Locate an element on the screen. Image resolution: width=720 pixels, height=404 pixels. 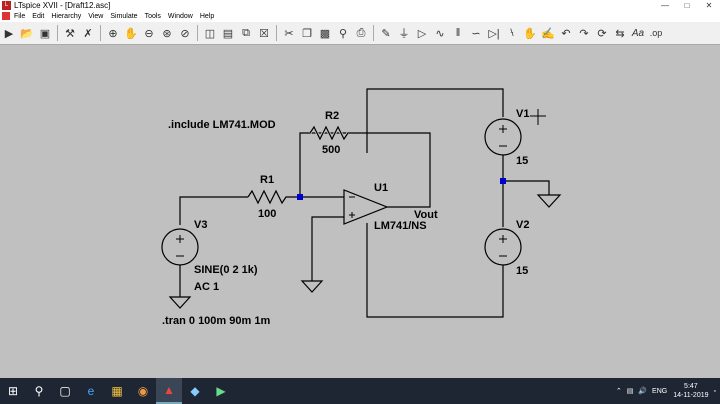
v2-value: 15 is located at coordinates (522, 271).